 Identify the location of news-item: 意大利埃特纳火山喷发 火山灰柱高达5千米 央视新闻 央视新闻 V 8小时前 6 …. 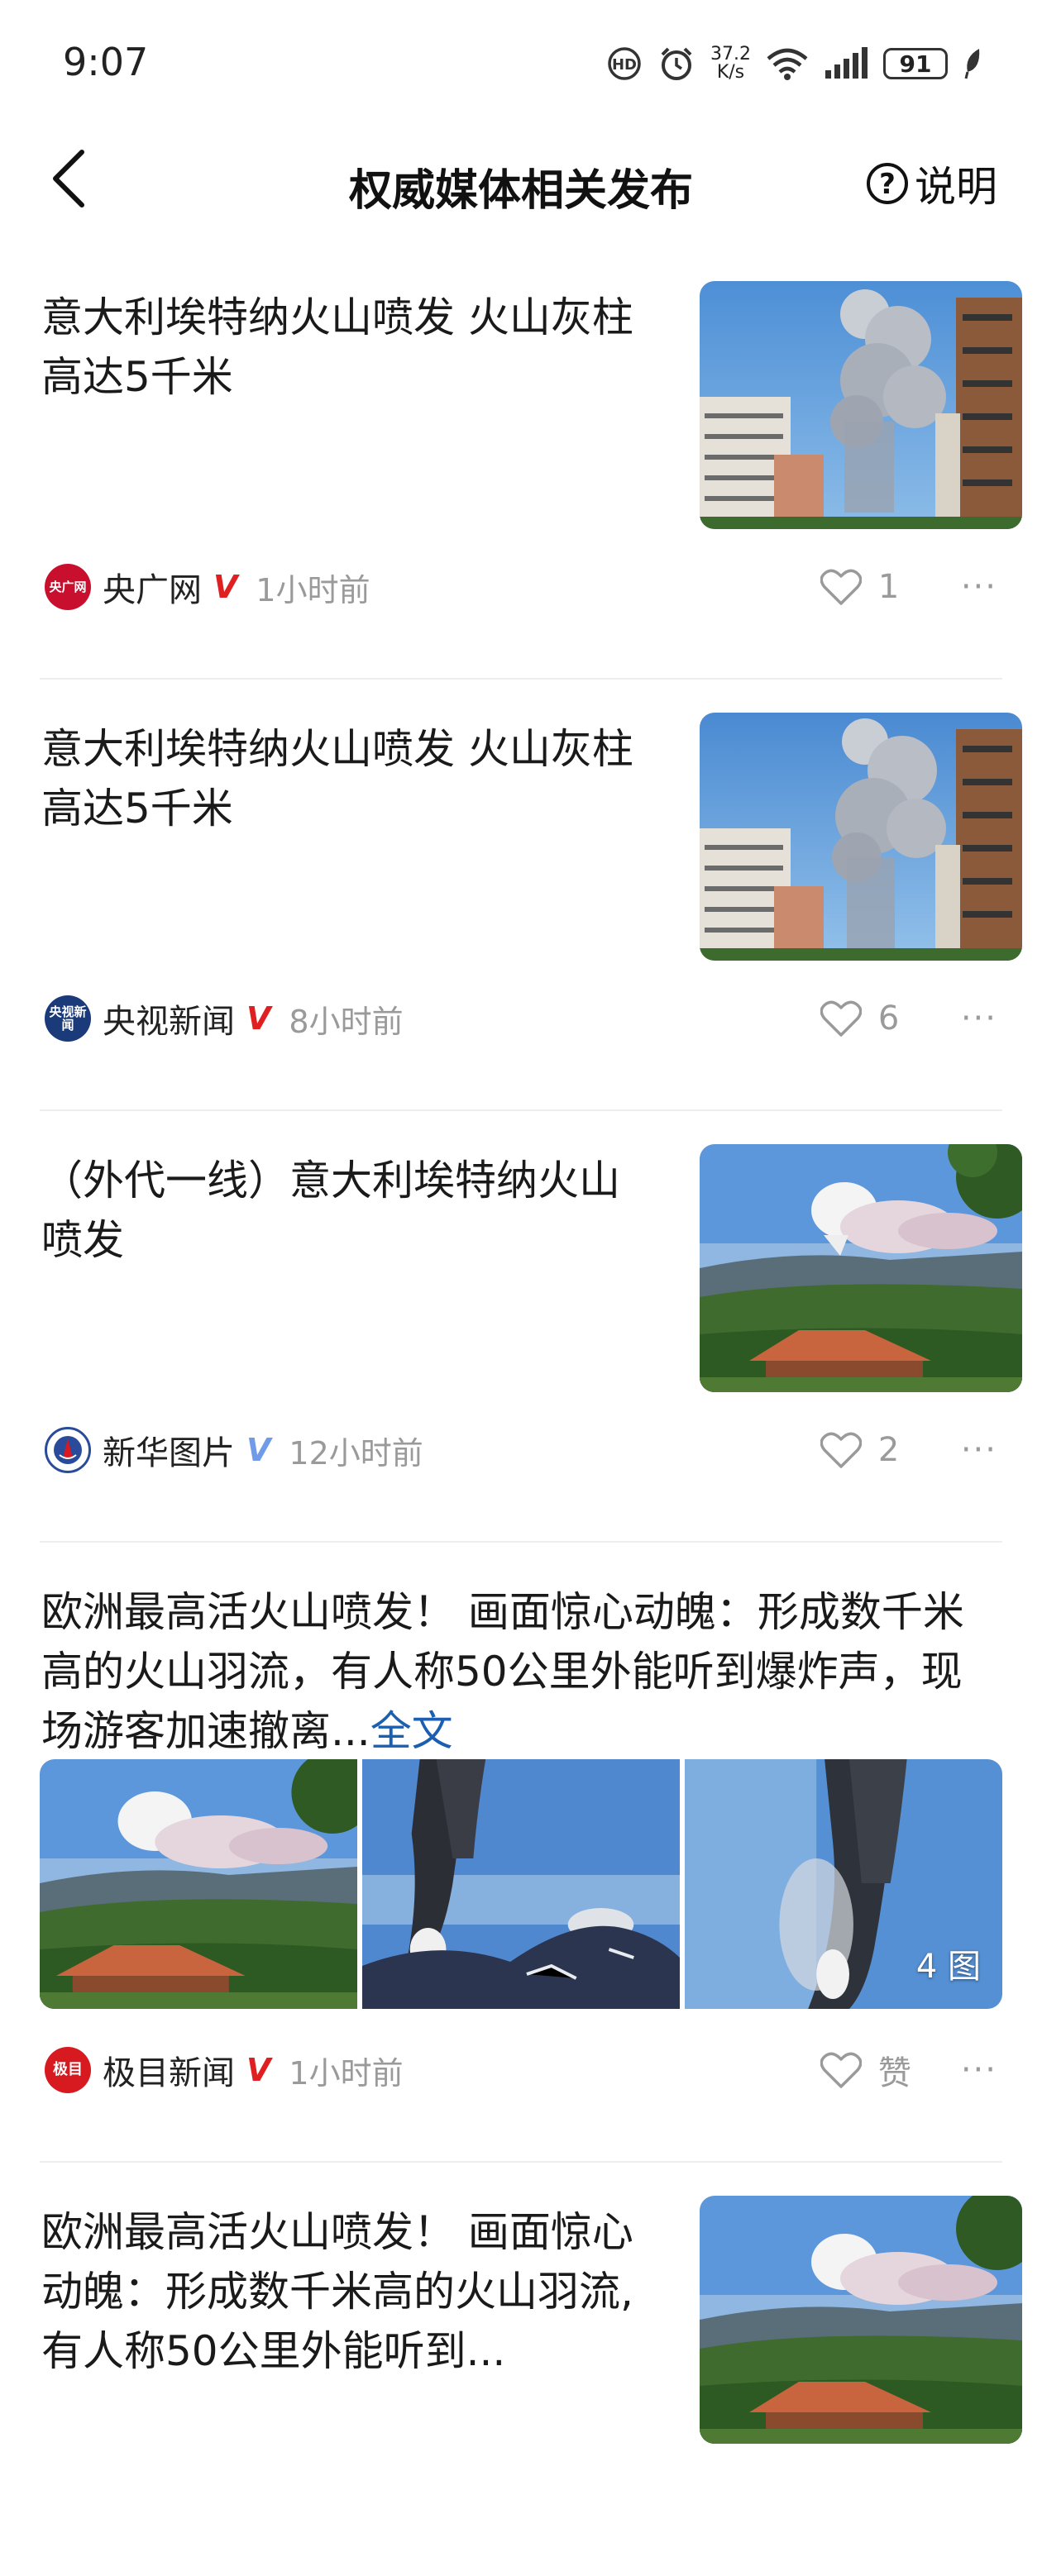
(531, 912).